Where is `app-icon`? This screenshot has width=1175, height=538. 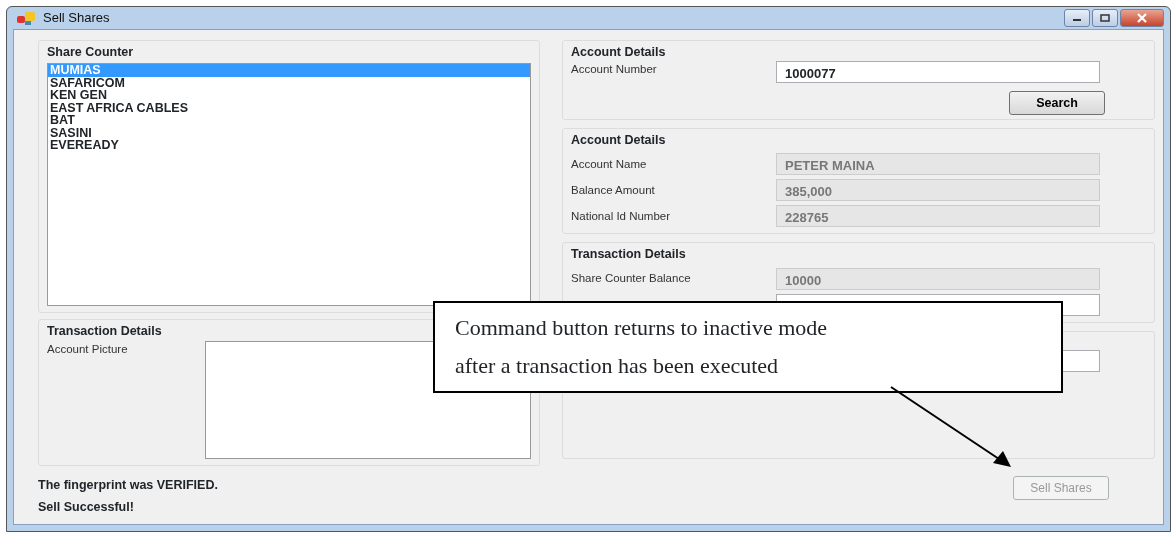
app-icon is located at coordinates (27, 17).